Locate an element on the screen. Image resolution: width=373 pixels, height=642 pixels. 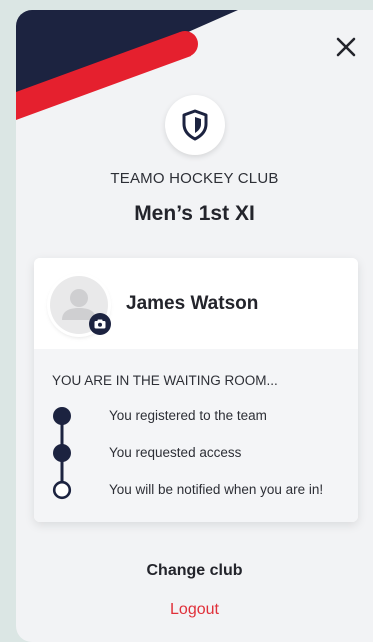
shield-icon is located at coordinates (195, 125).